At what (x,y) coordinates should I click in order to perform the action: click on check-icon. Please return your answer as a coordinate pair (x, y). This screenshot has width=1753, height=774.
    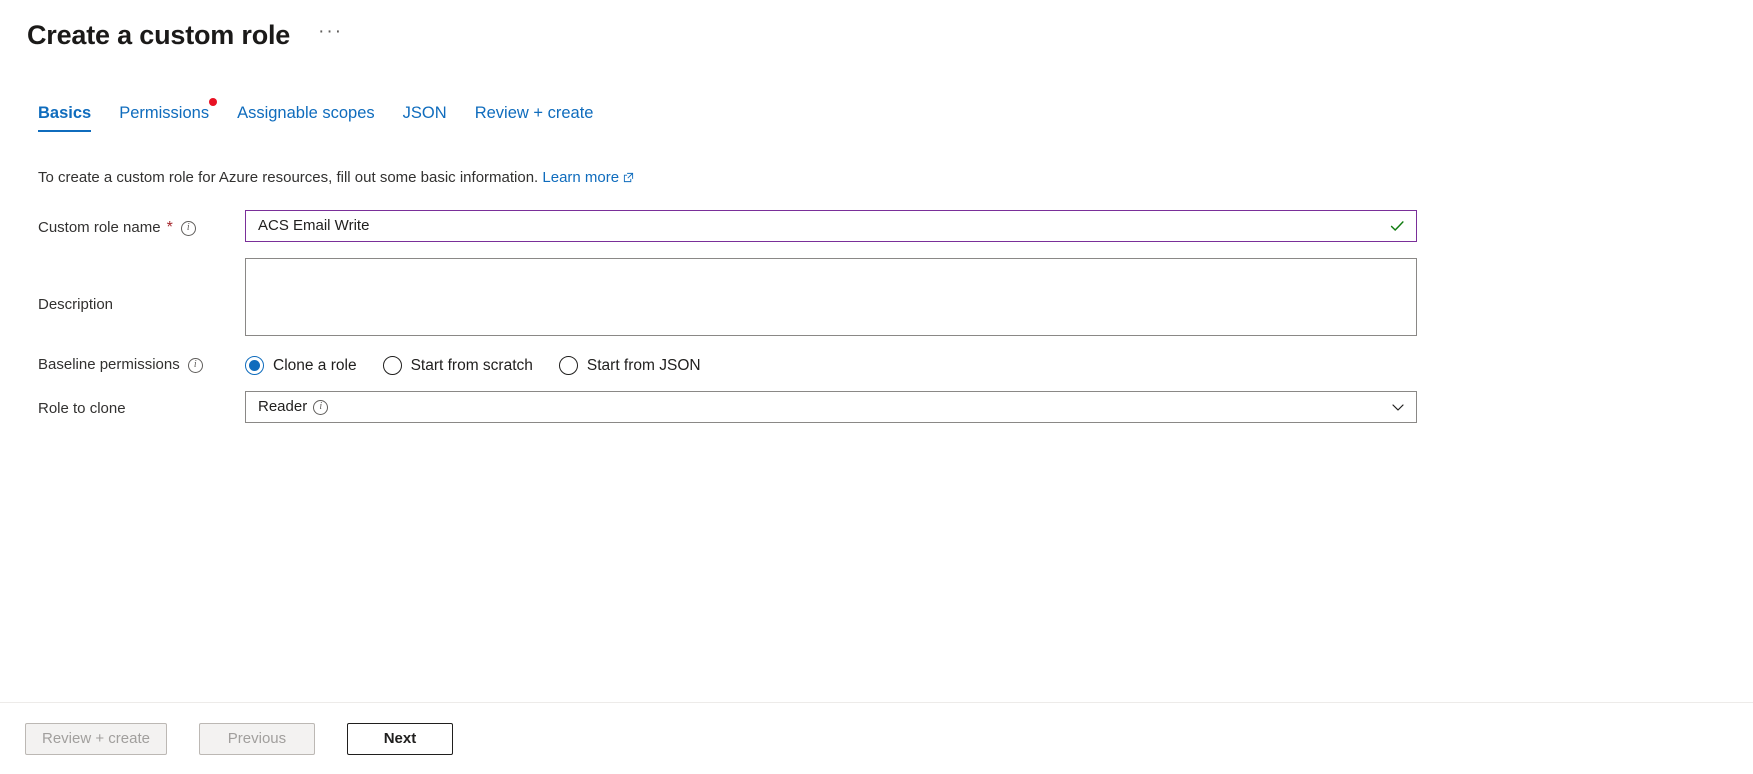
    Looking at the image, I should click on (1397, 226).